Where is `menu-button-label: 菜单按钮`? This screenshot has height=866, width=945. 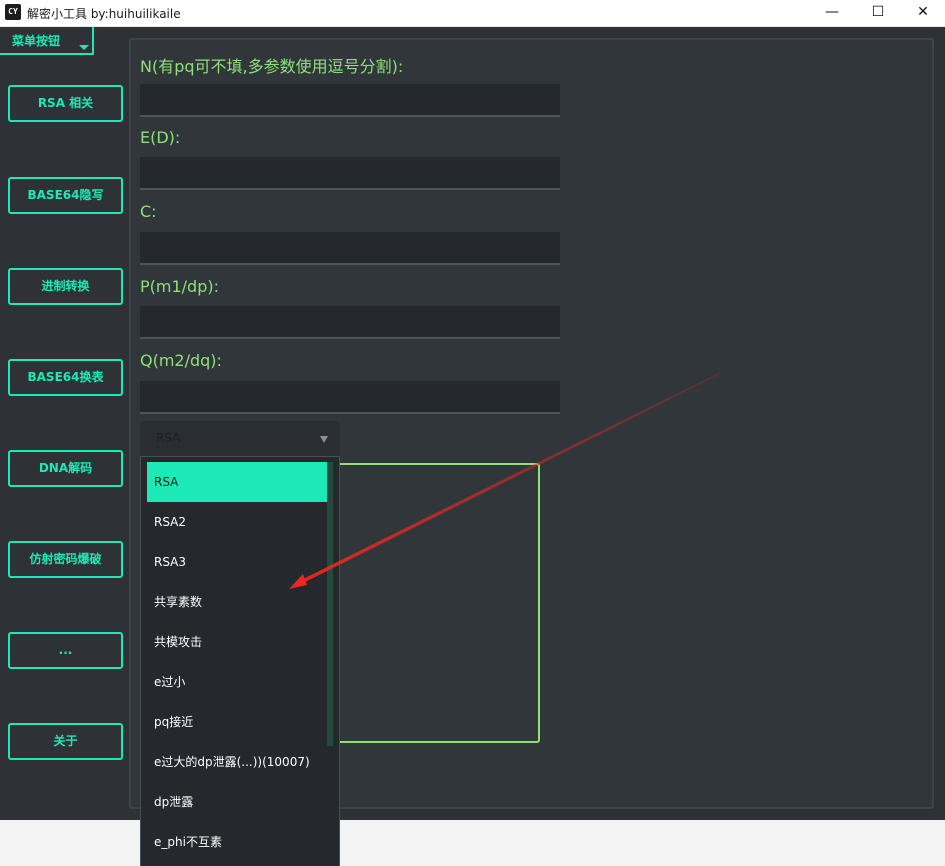 menu-button-label: 菜单按钮 is located at coordinates (36, 41).